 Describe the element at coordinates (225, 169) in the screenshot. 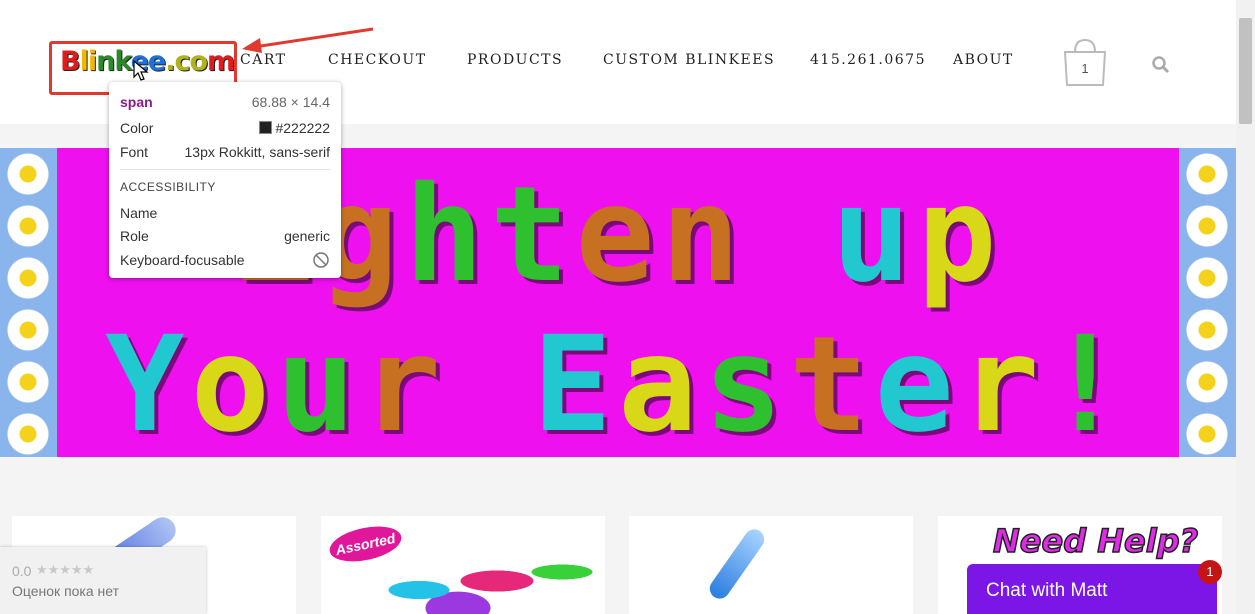

I see `tooltip-divider` at that location.